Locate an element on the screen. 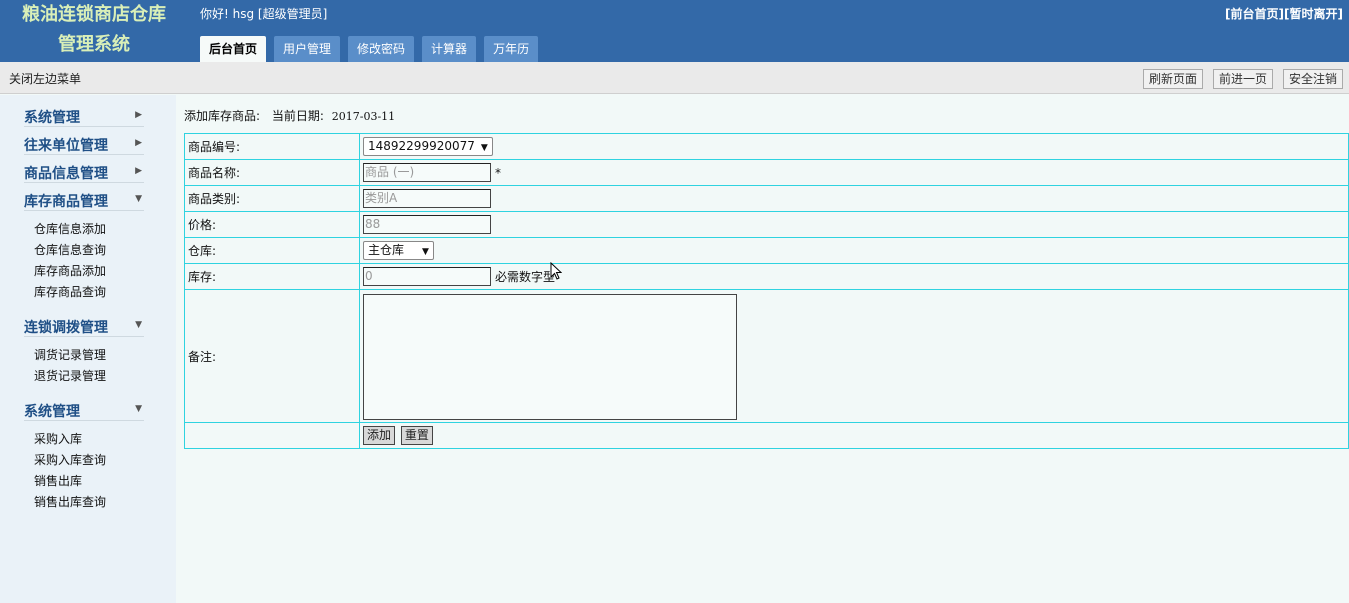  sidebar-item-purchase-in: 采购入库 is located at coordinates (105, 439).